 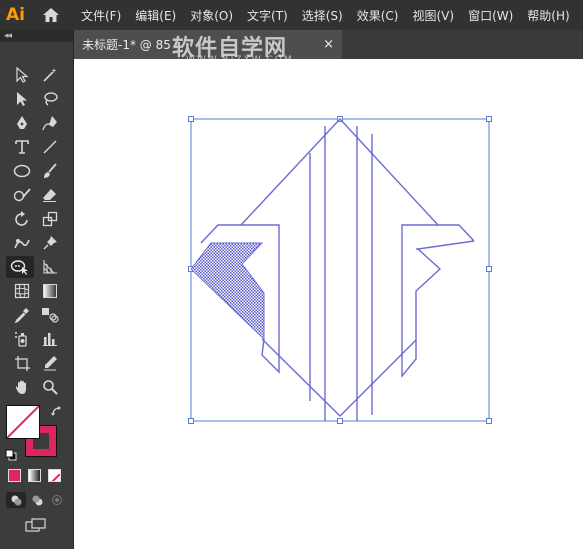 I want to click on bbox-handle-top-left, so click(x=191, y=119).